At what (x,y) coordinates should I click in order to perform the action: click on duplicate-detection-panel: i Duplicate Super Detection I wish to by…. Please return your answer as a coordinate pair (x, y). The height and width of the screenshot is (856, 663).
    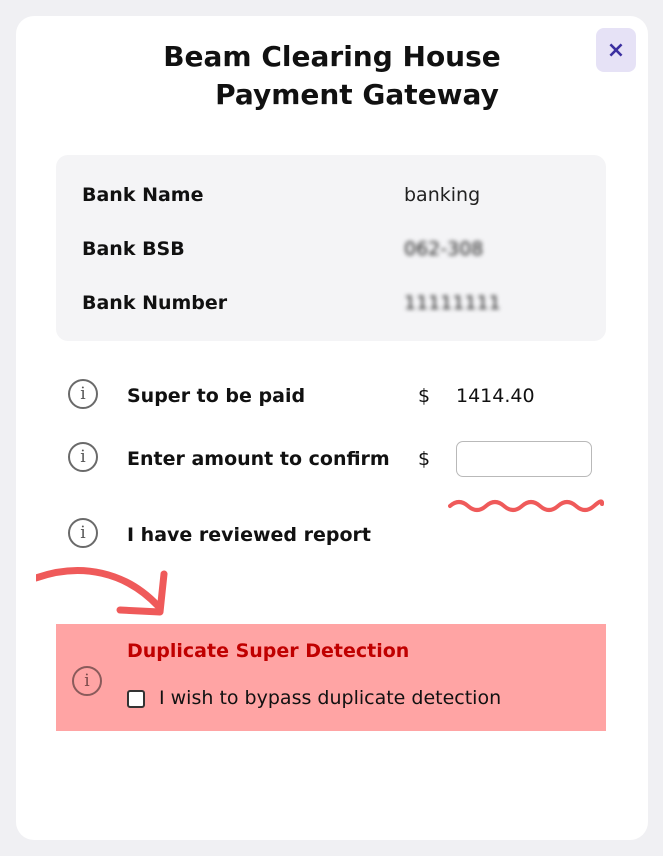
    Looking at the image, I should click on (331, 677).